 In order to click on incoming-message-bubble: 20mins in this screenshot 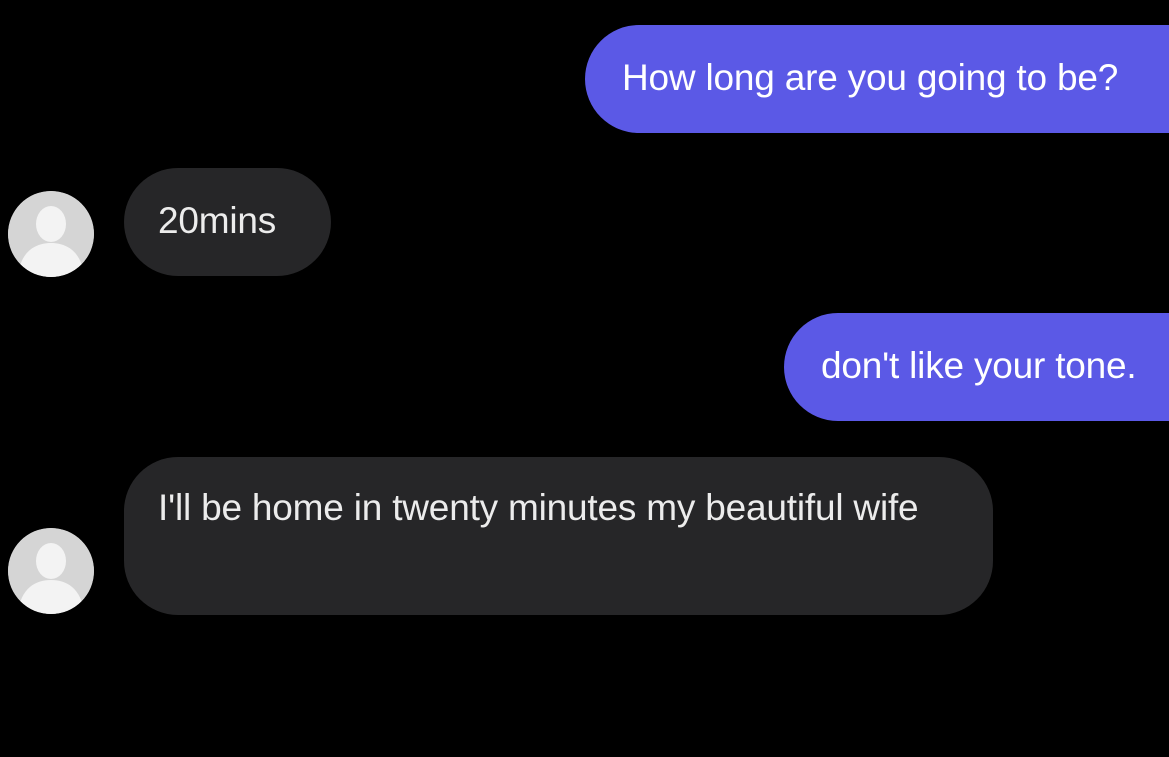, I will do `click(227, 222)`.